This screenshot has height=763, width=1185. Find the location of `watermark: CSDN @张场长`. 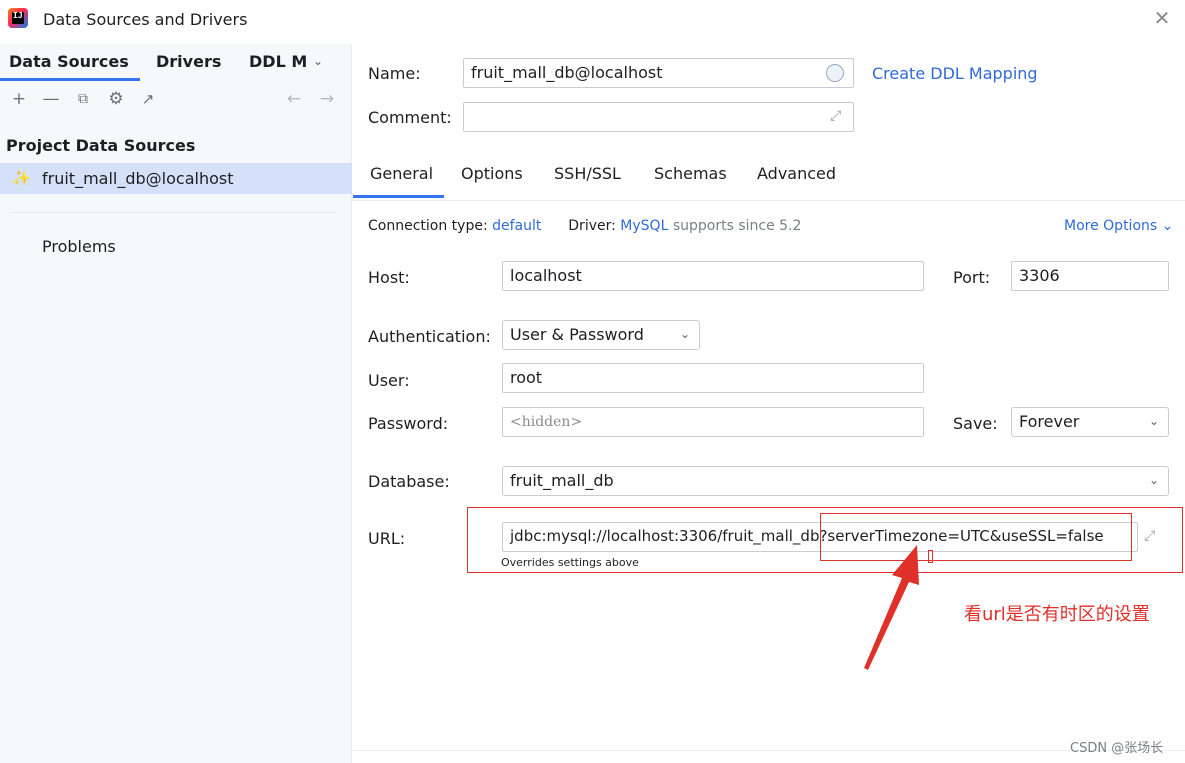

watermark: CSDN @张场长 is located at coordinates (1117, 748).